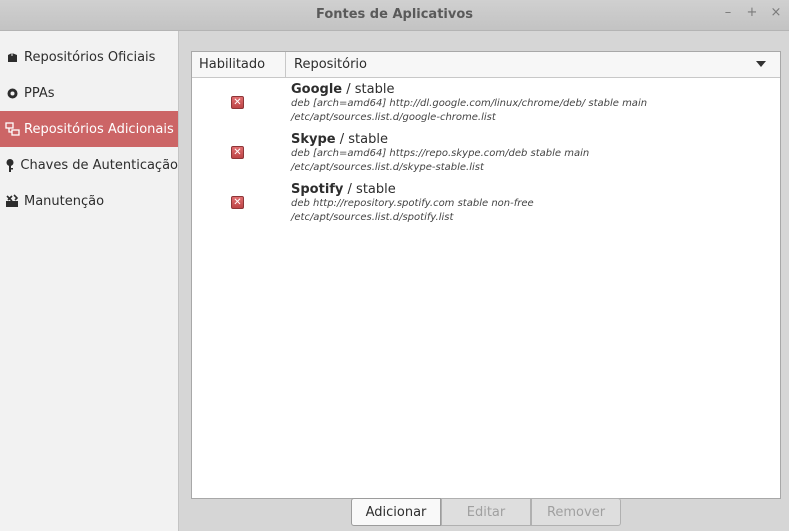 The width and height of the screenshot is (789, 531). I want to click on maintenance-icon, so click(12, 201).